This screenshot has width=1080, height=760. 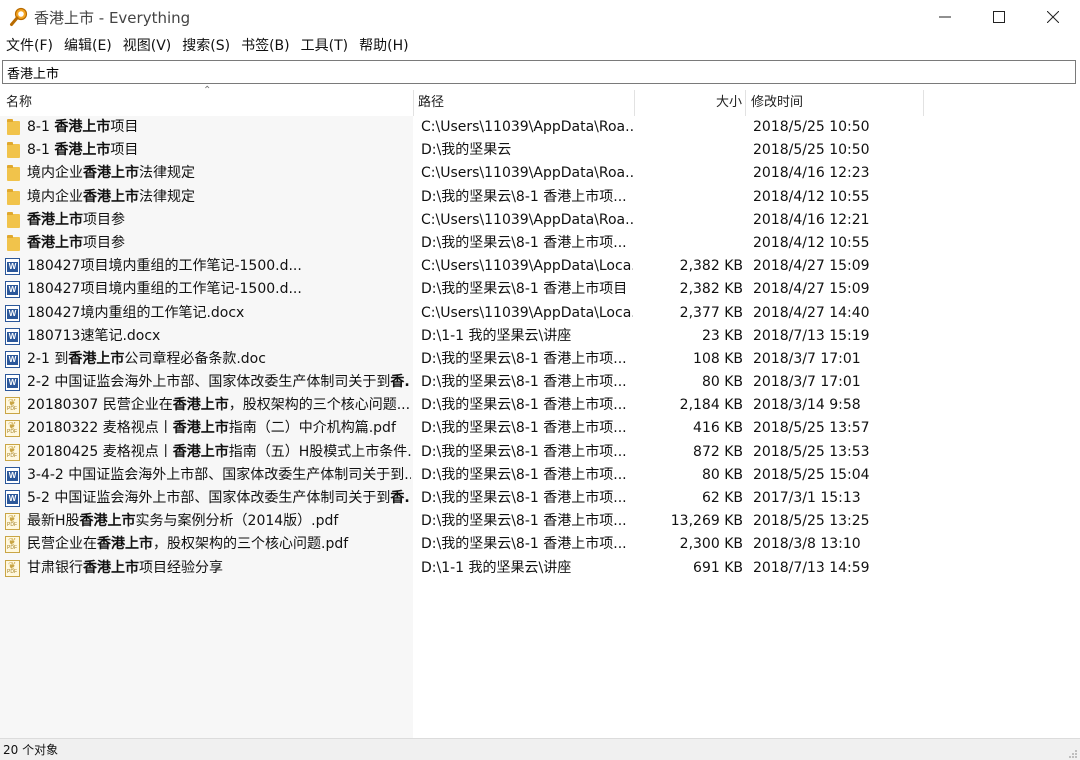 What do you see at coordinates (87, 46) in the screenshot?
I see `menu-edit: 编辑(E)` at bounding box center [87, 46].